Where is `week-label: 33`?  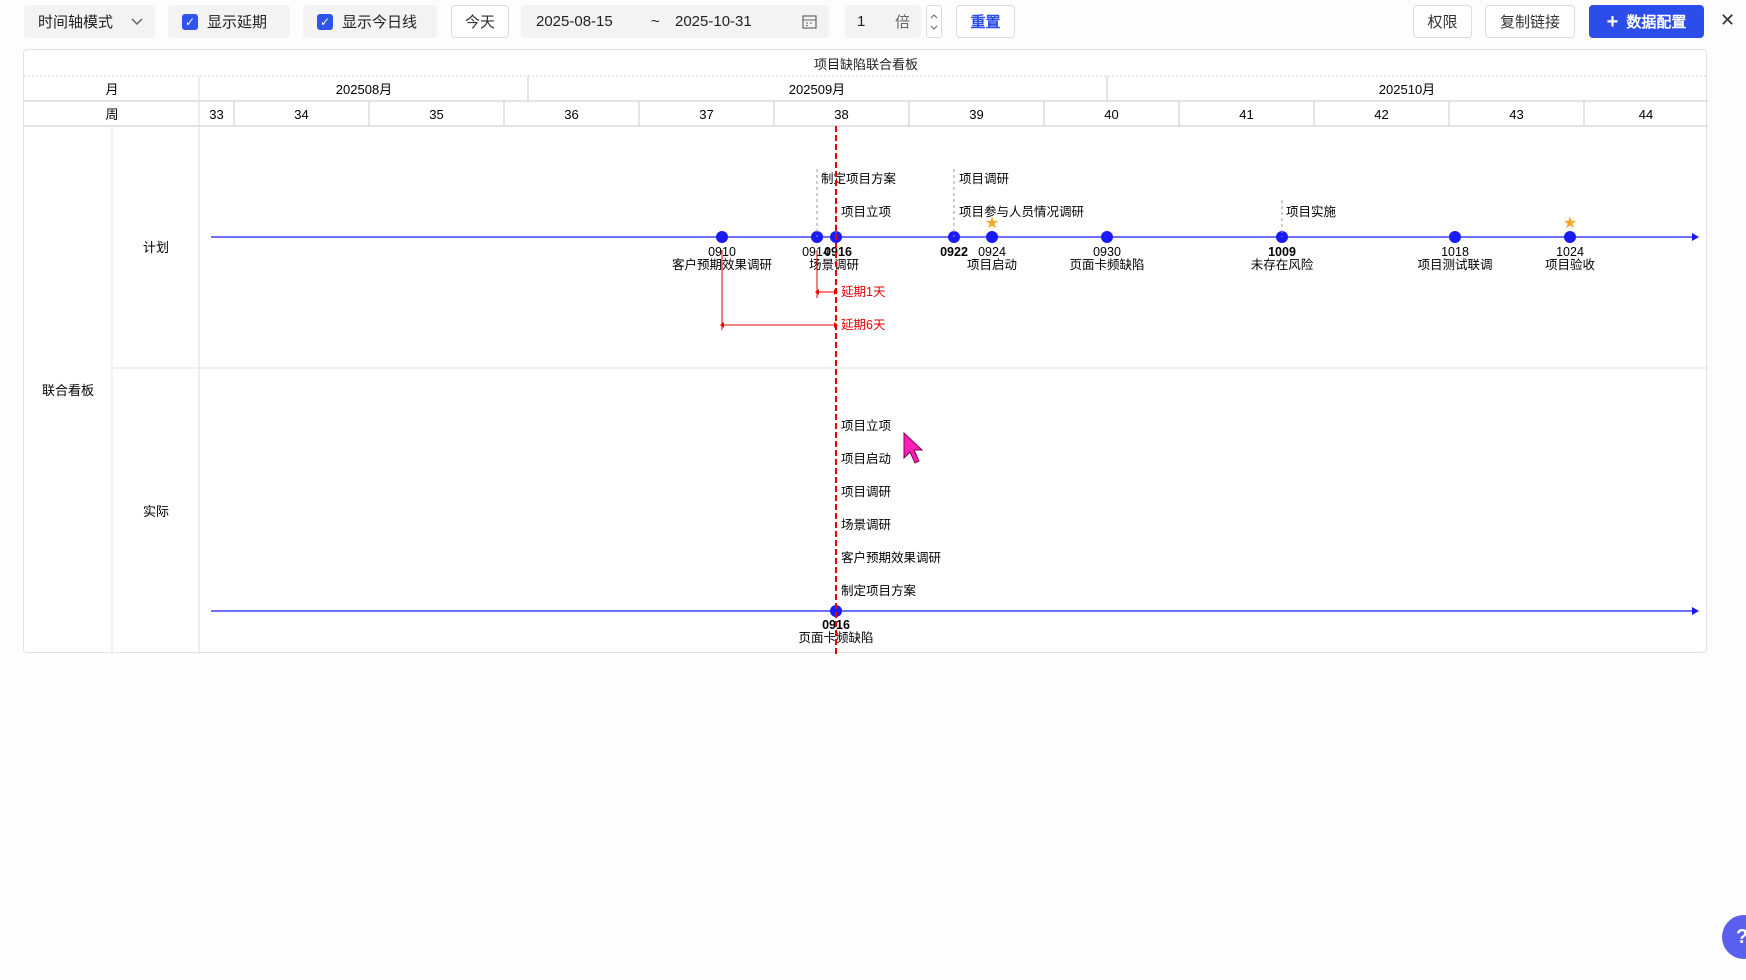 week-label: 33 is located at coordinates (216, 114).